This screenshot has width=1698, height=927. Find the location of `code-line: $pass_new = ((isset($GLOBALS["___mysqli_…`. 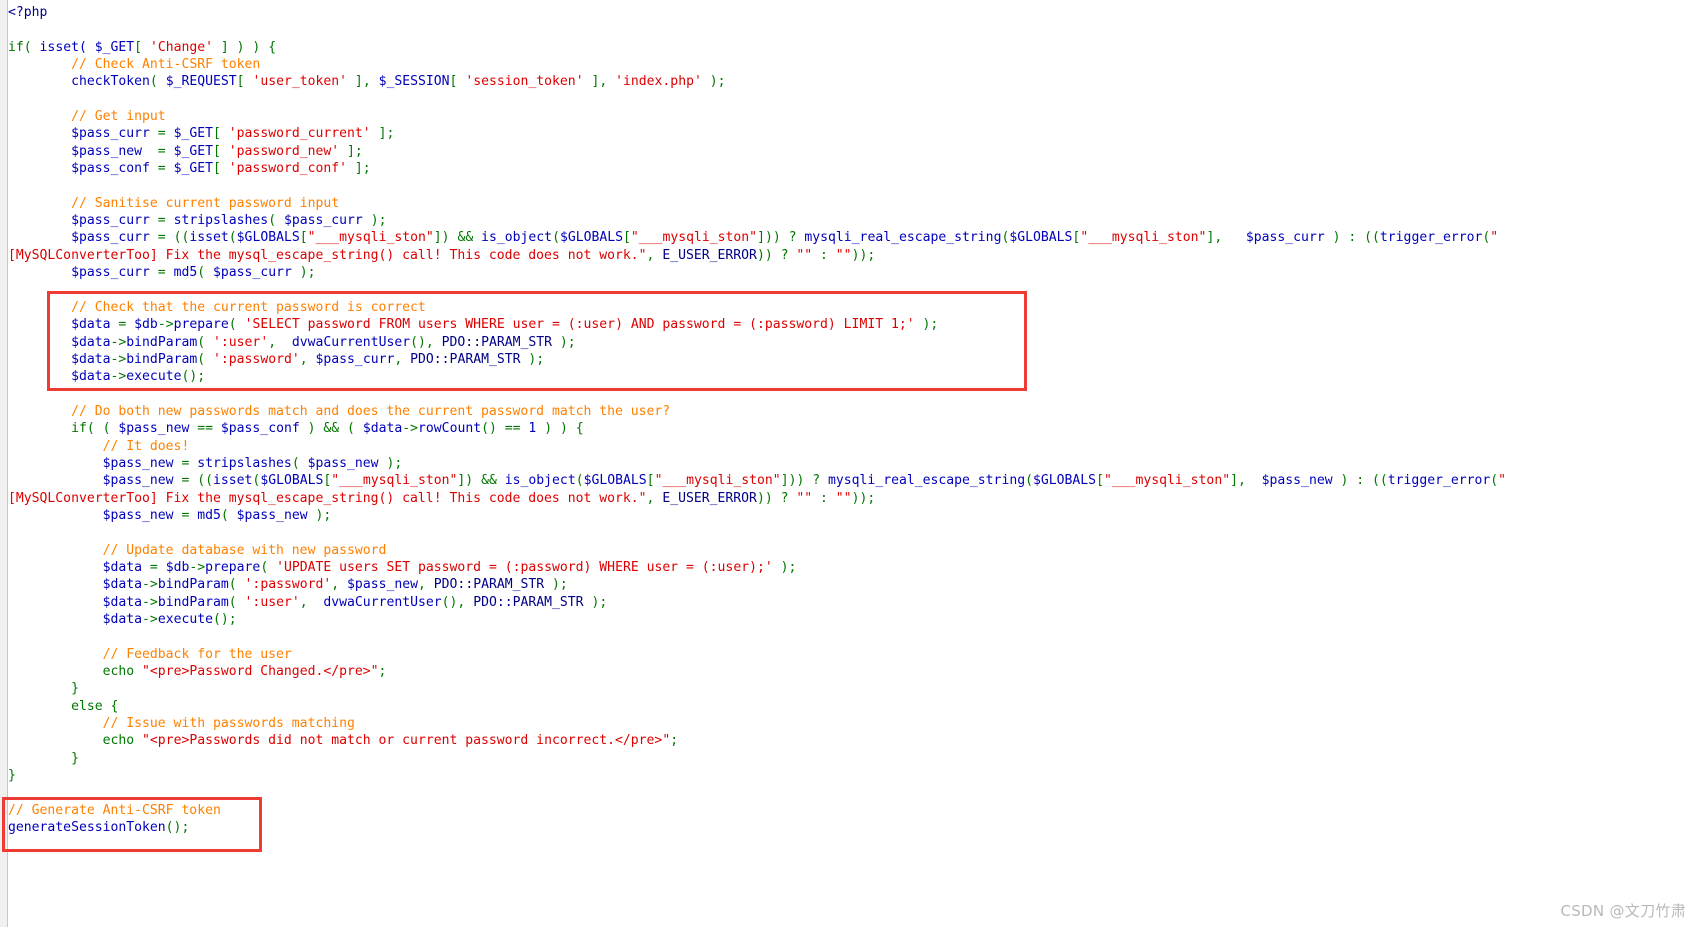

code-line: $pass_new = ((isset($GLOBALS["___mysqli_… is located at coordinates (853, 480).